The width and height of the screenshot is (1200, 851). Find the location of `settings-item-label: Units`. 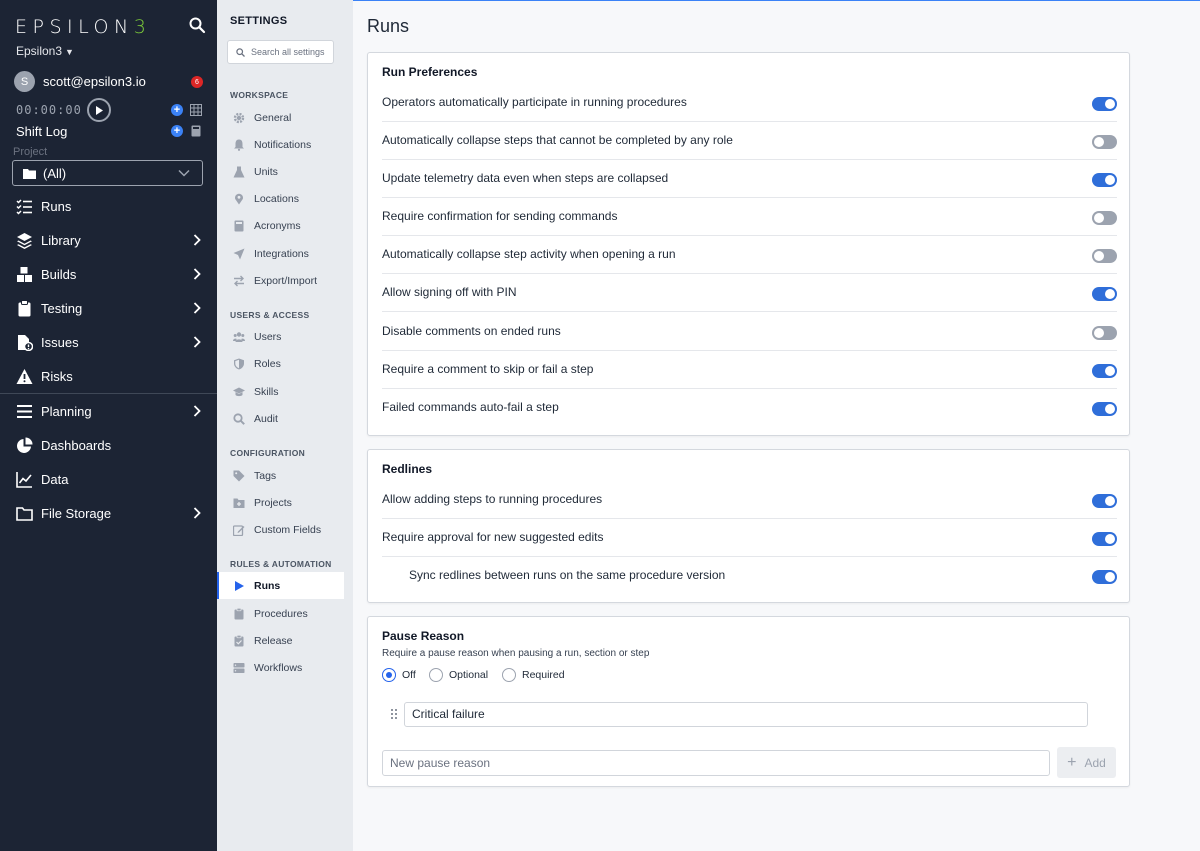

settings-item-label: Units is located at coordinates (266, 171).